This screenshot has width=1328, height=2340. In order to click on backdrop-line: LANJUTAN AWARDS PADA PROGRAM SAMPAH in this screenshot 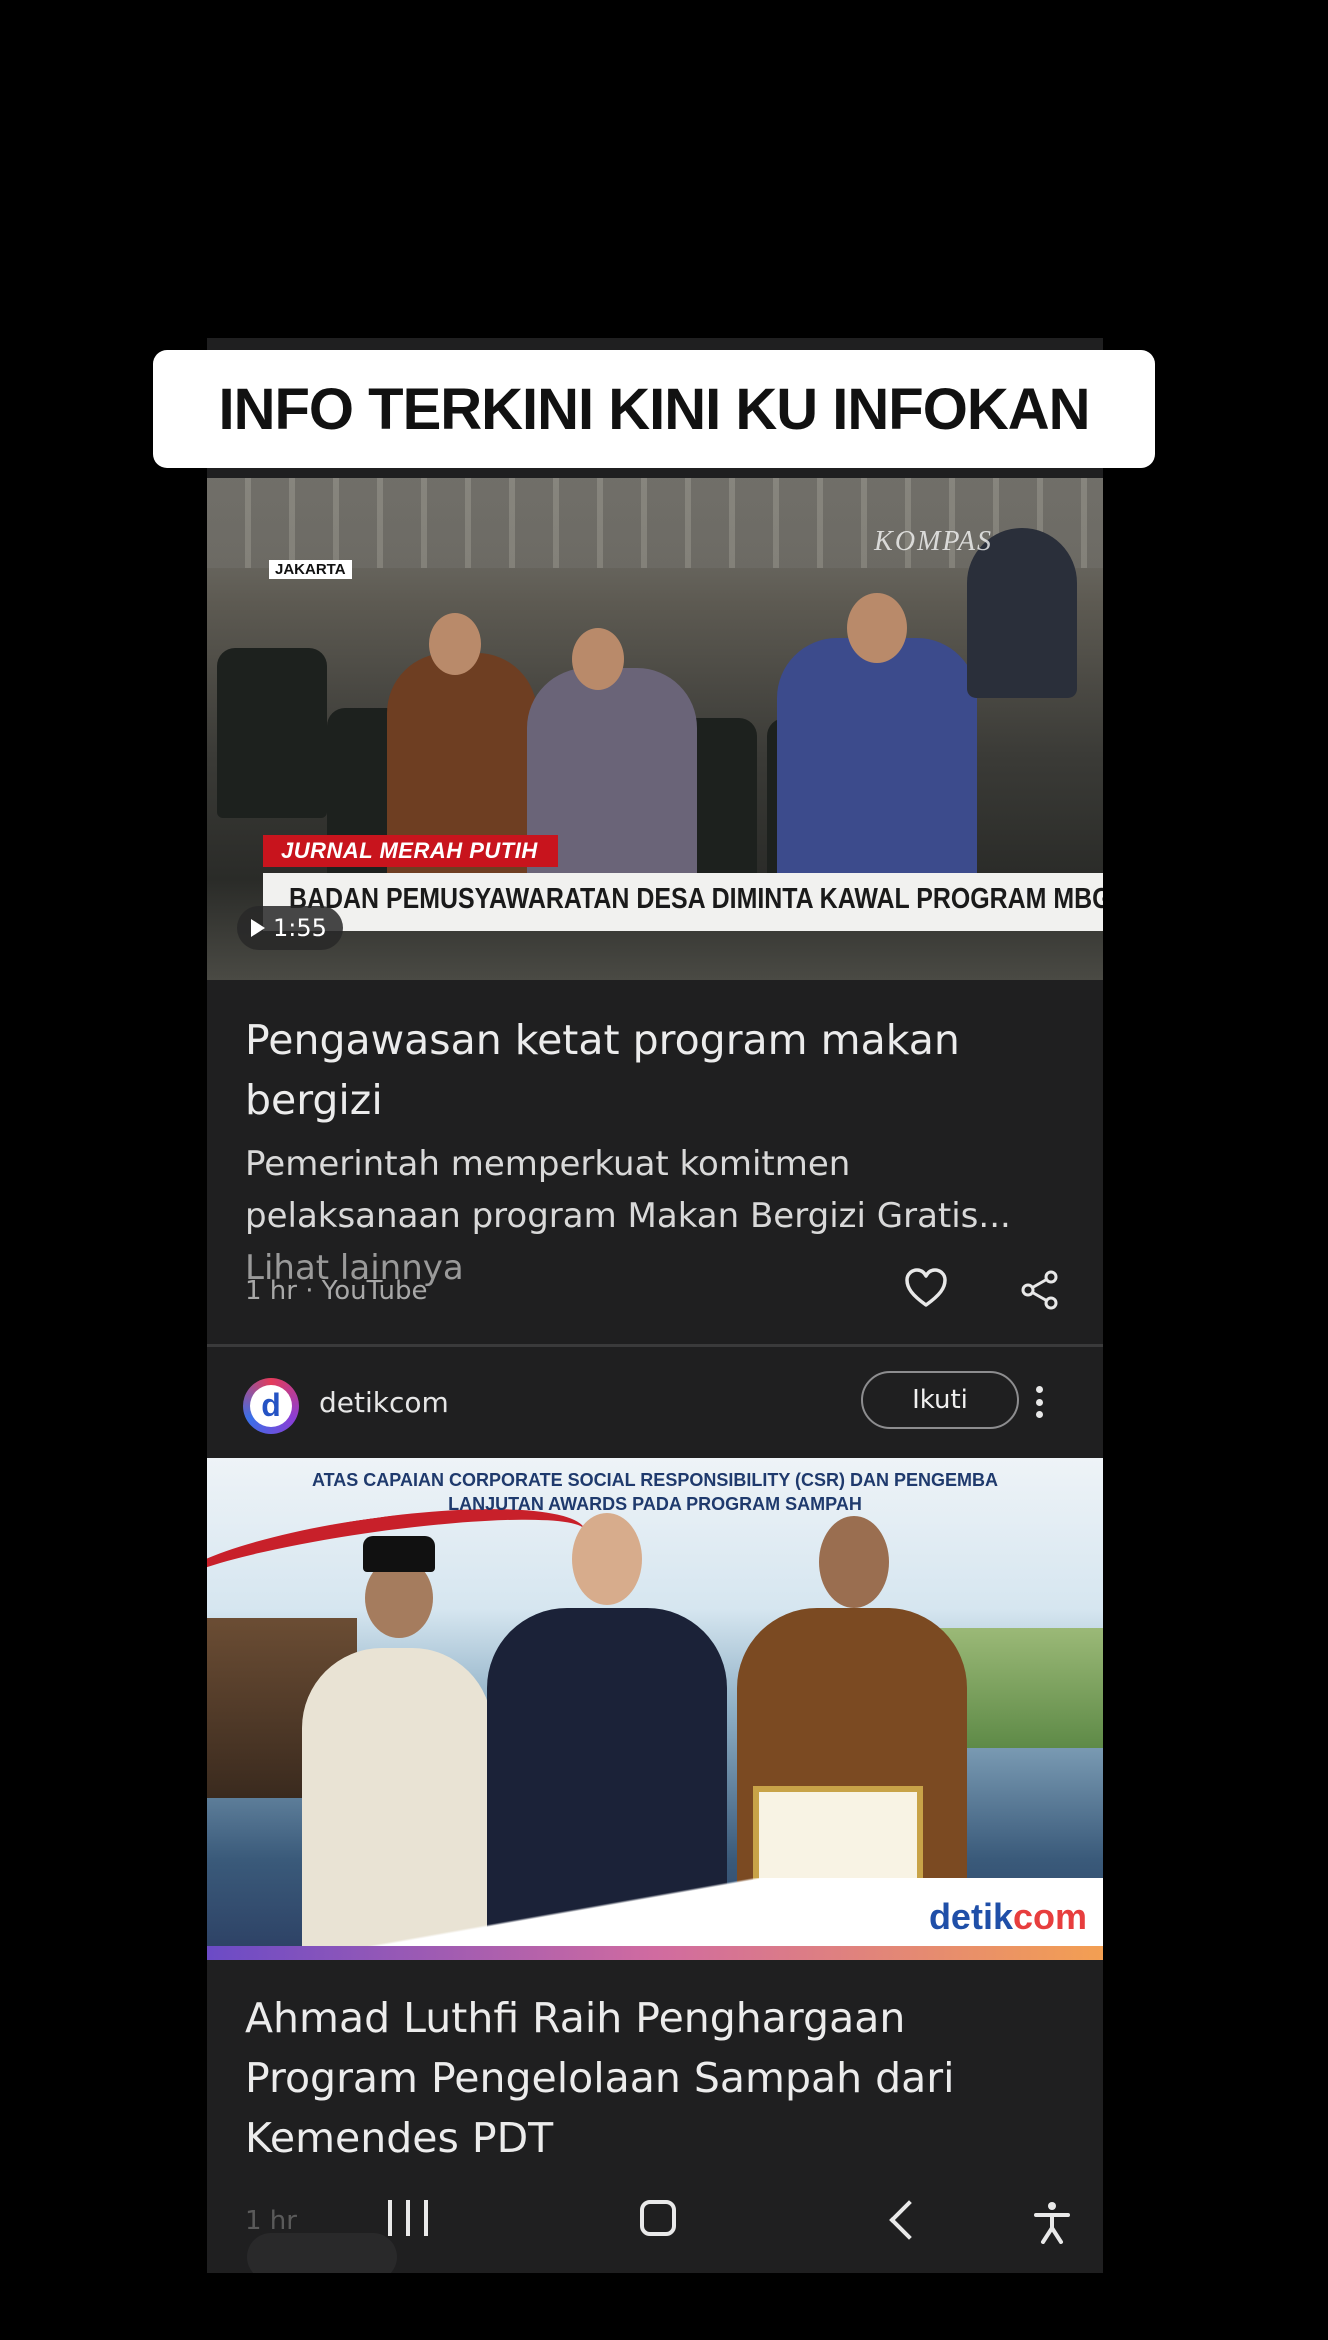, I will do `click(655, 1504)`.